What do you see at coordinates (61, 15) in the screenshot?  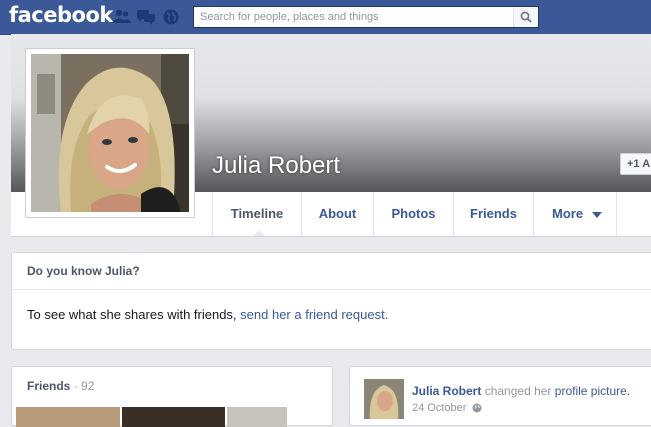 I see `facebook-logo: facebook` at bounding box center [61, 15].